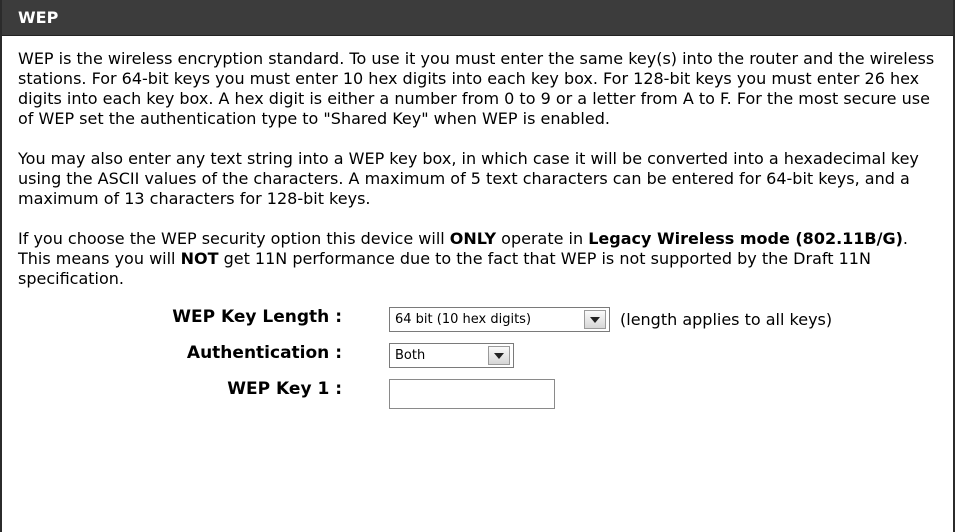 The height and width of the screenshot is (532, 955). Describe the element at coordinates (38, 17) in the screenshot. I see `section-title: WEP` at that location.